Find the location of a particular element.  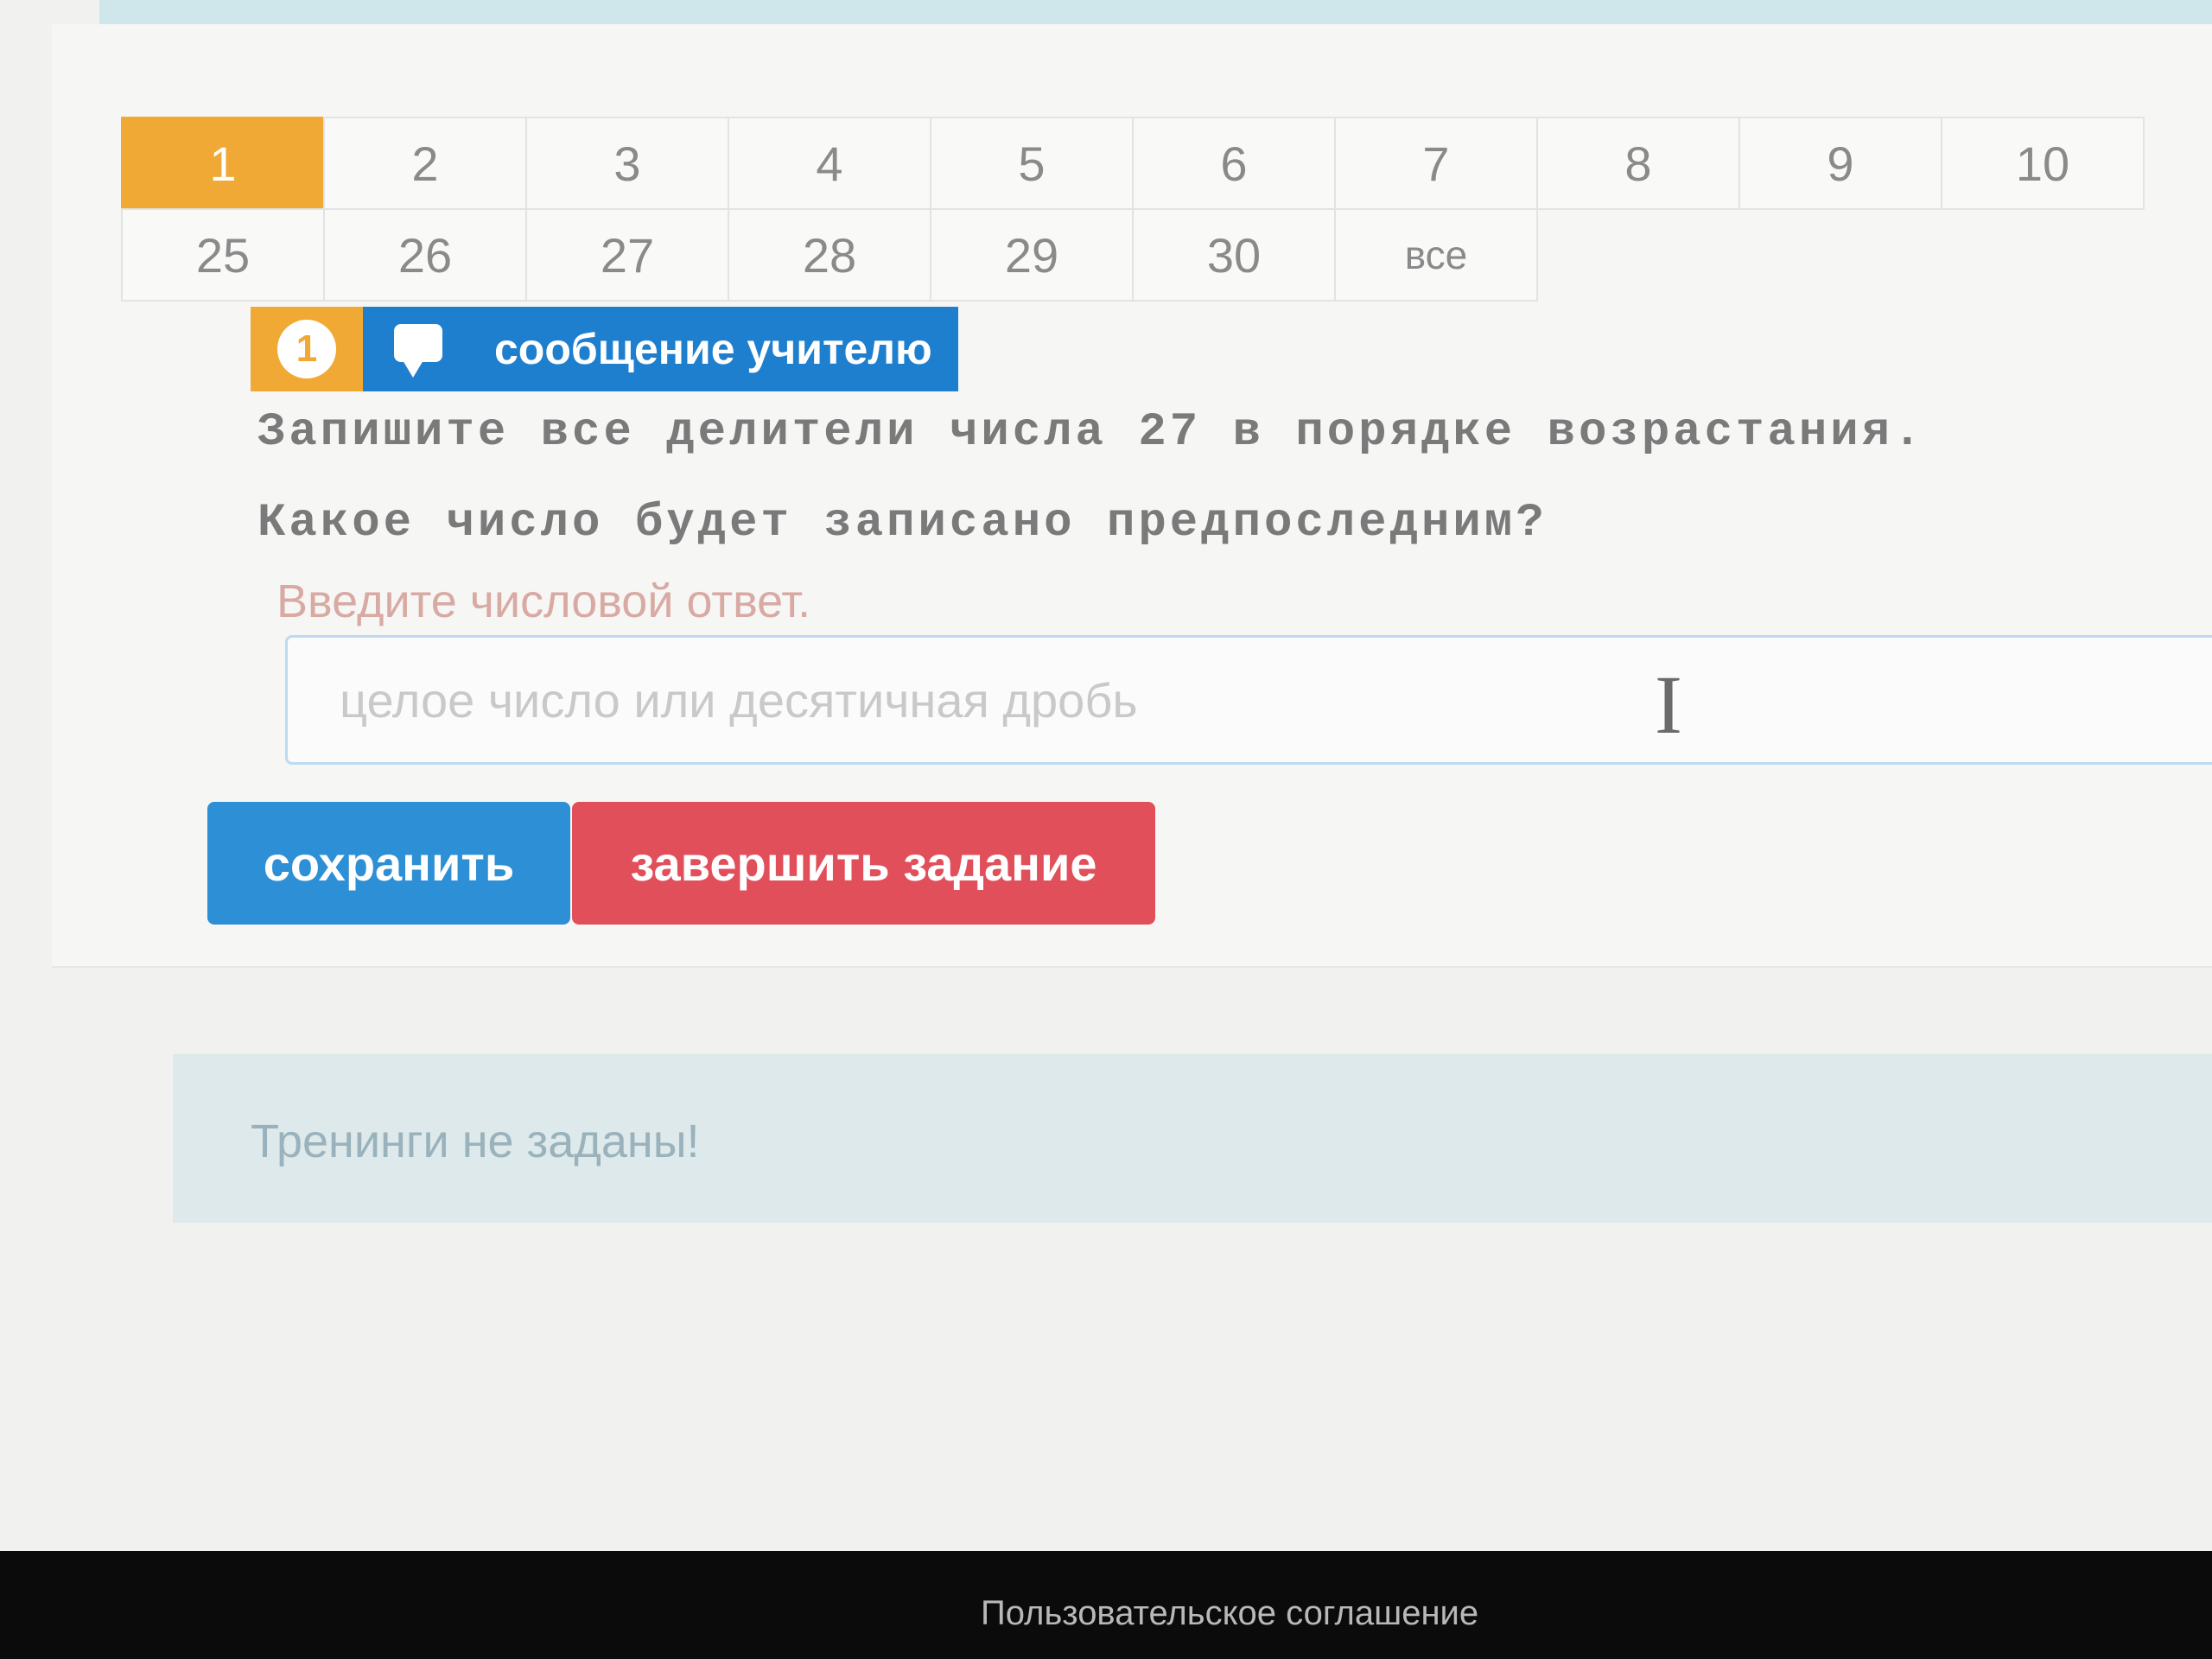

pager-row-1: 1 2 3 4 5 6 7 8 9 10 is located at coordinates (1166, 163).